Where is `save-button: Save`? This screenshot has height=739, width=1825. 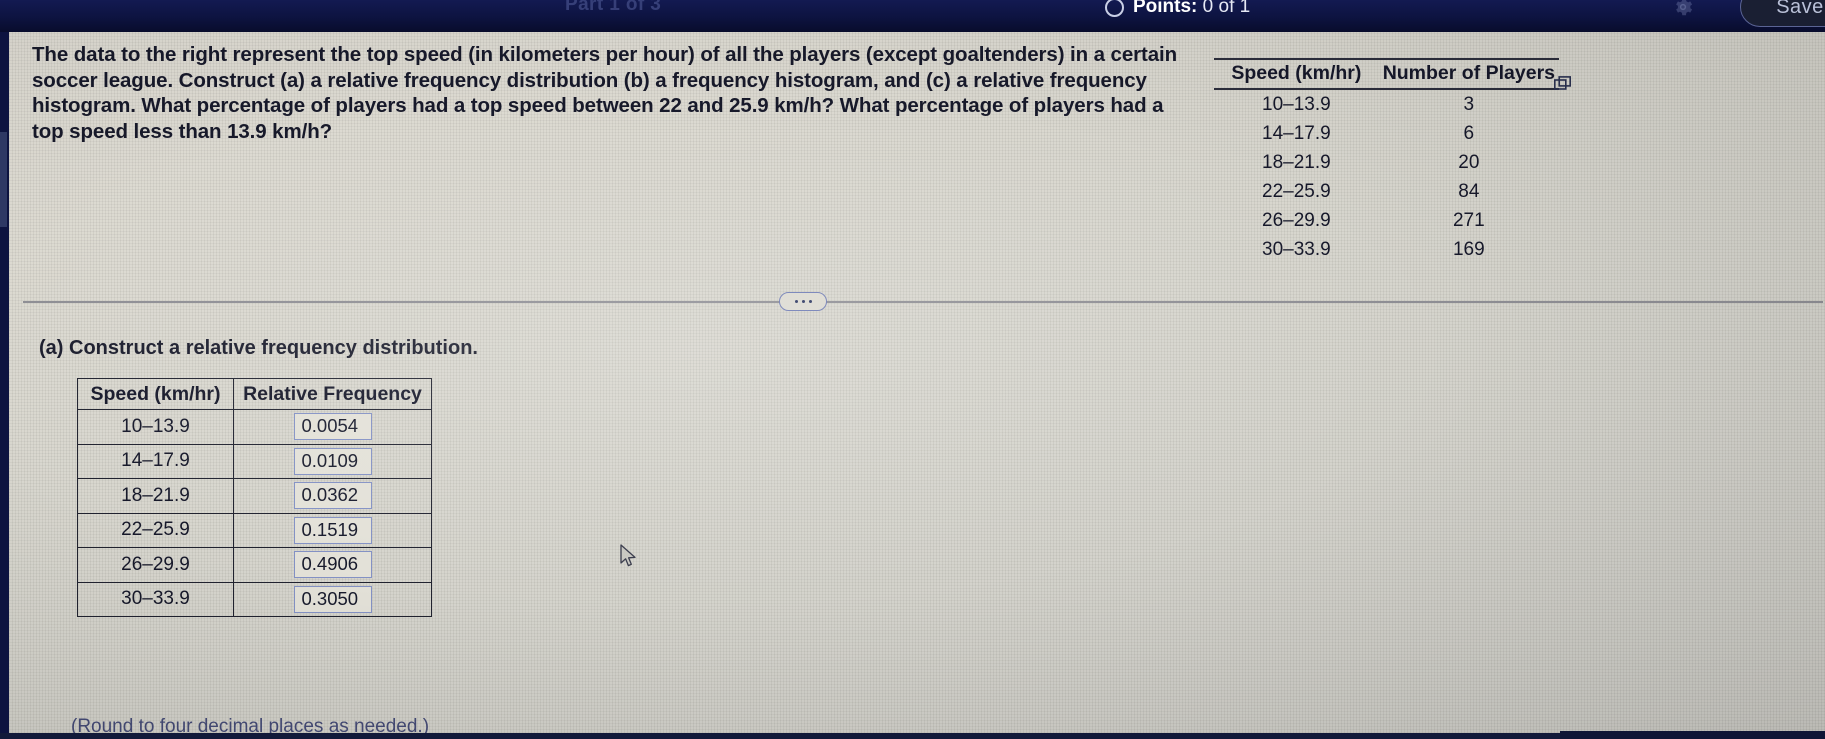
save-button: Save is located at coordinates (1782, 13).